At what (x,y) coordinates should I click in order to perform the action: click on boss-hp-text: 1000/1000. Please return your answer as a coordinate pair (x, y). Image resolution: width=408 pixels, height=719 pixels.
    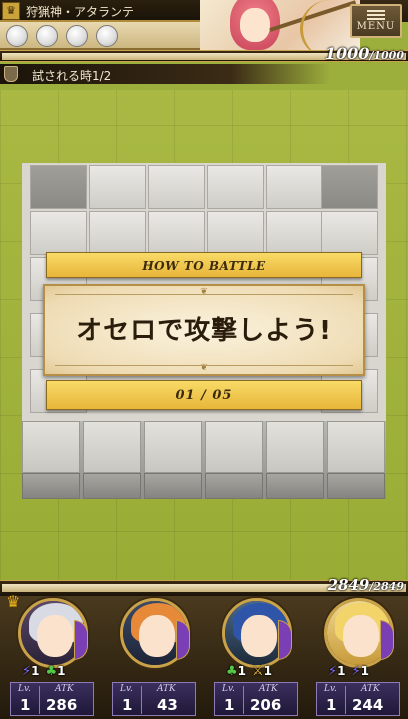
    Looking at the image, I should click on (364, 53).